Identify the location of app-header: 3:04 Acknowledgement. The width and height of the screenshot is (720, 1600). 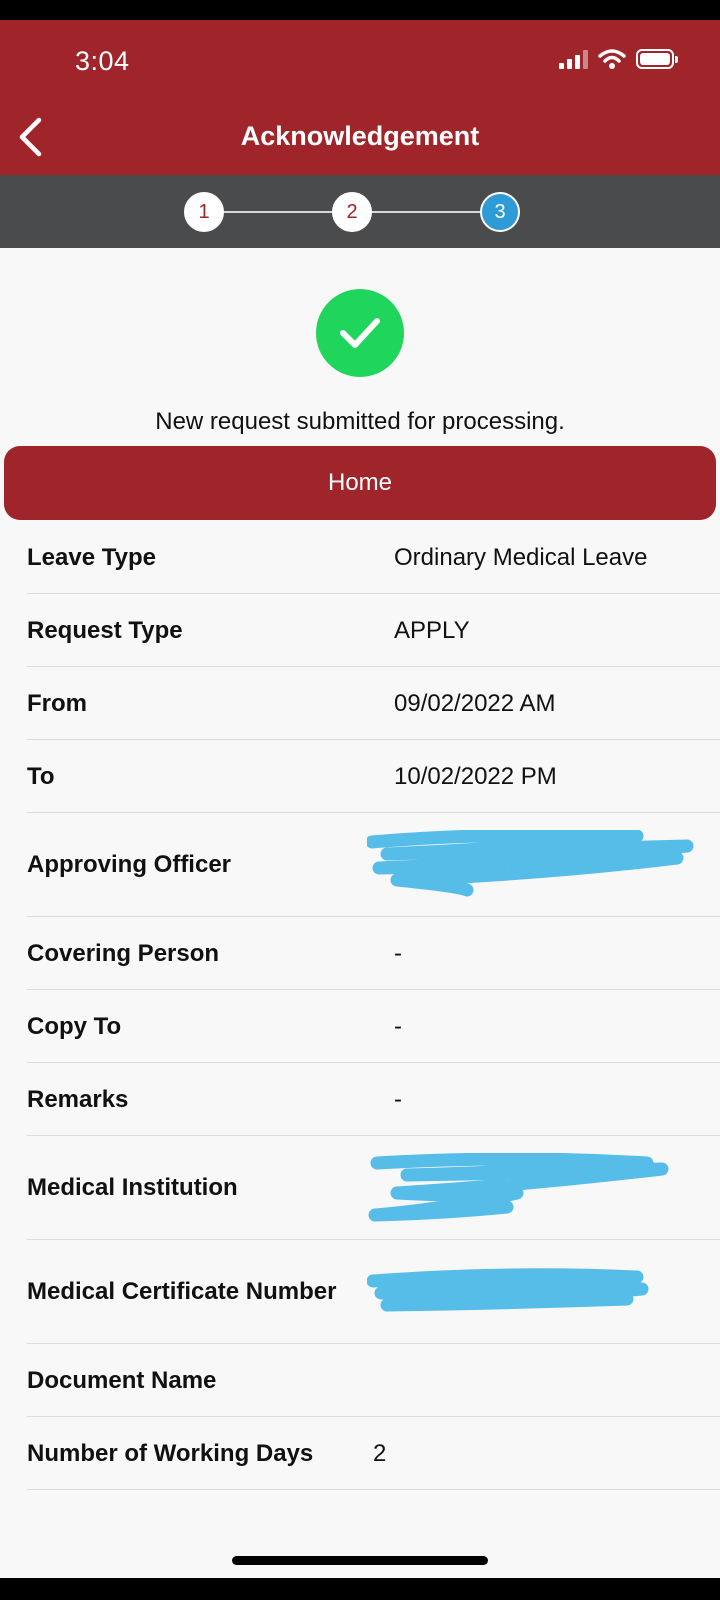
(360, 97).